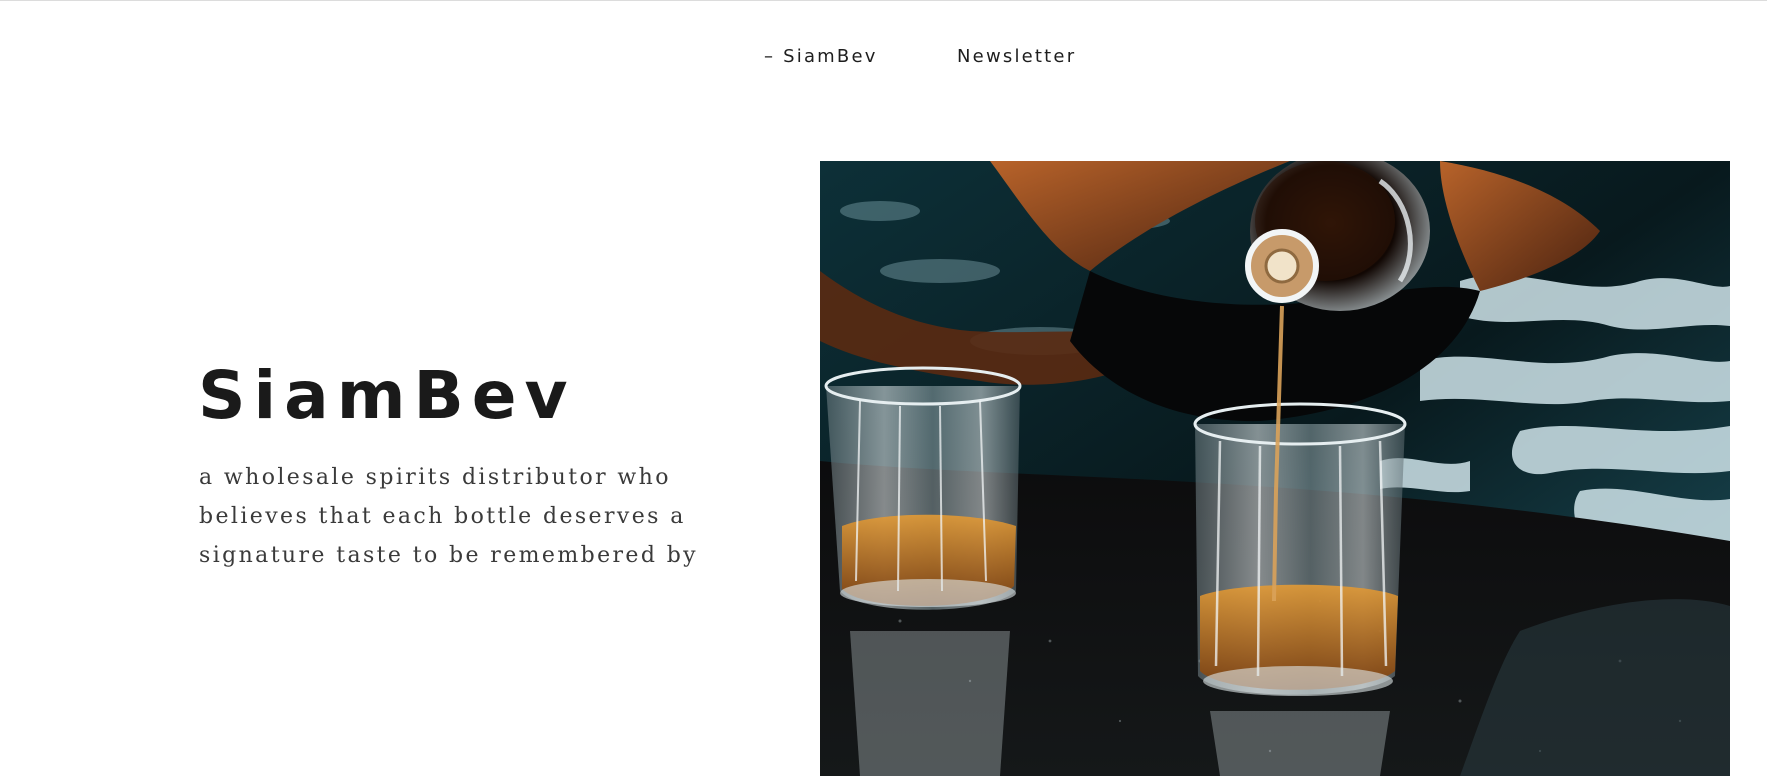  What do you see at coordinates (883, 0) in the screenshot?
I see `top-divider` at bounding box center [883, 0].